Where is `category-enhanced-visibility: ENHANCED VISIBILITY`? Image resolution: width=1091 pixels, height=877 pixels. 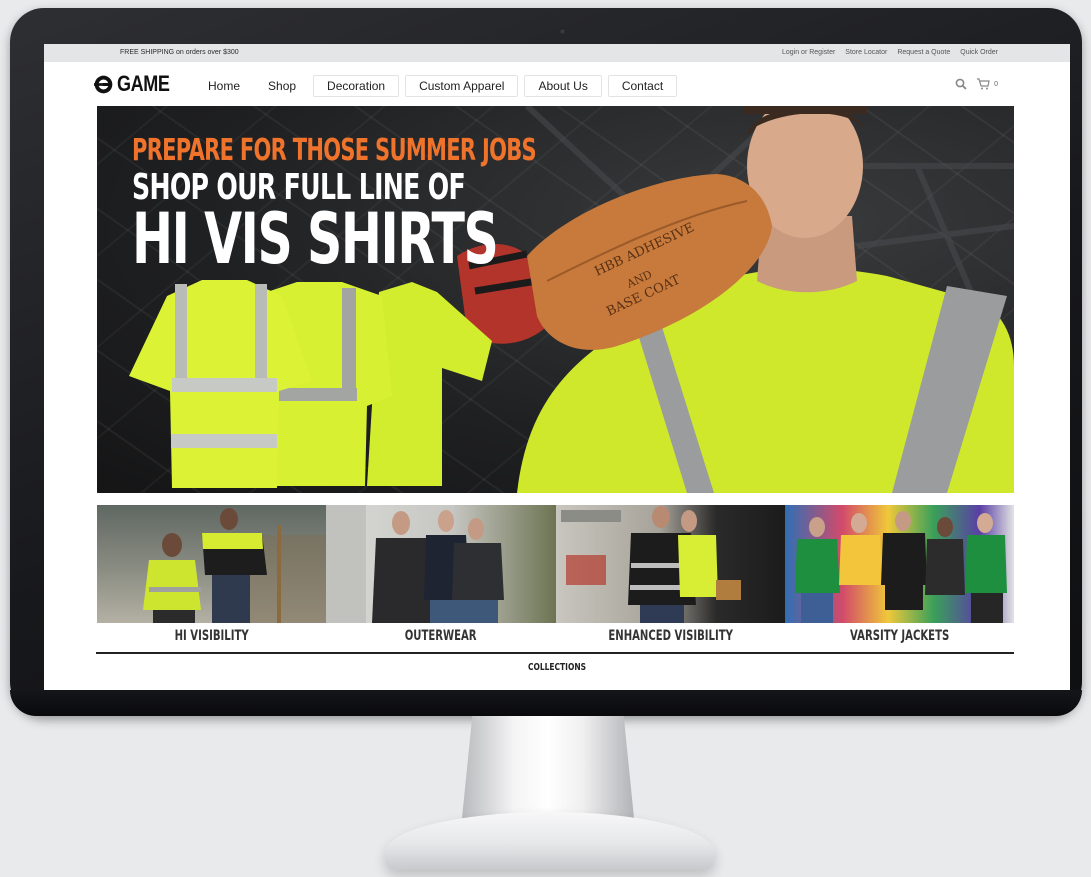 category-enhanced-visibility: ENHANCED VISIBILITY is located at coordinates (670, 577).